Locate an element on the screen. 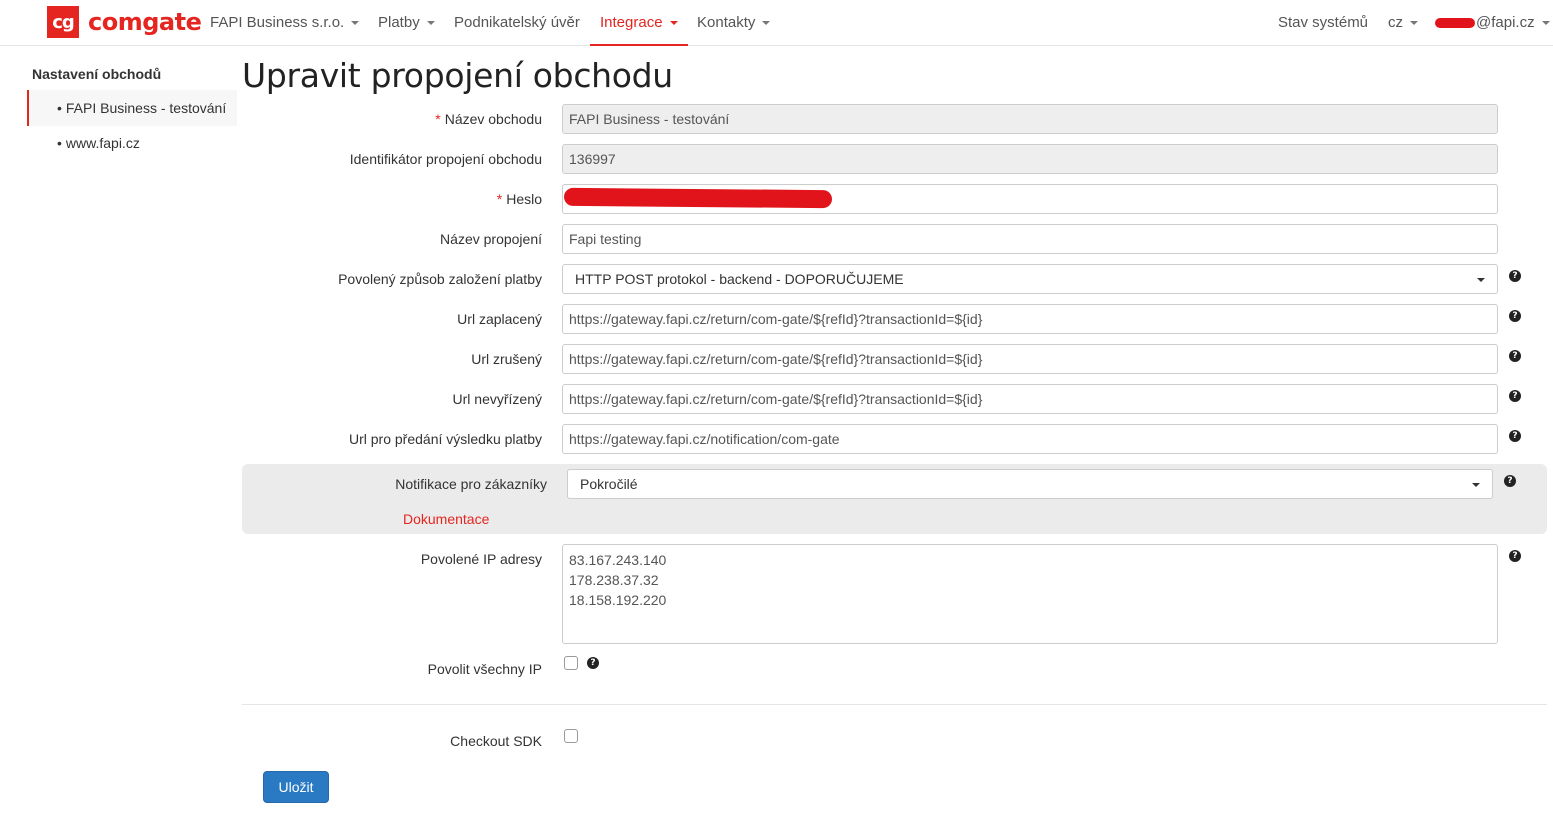  divider is located at coordinates (894, 704).